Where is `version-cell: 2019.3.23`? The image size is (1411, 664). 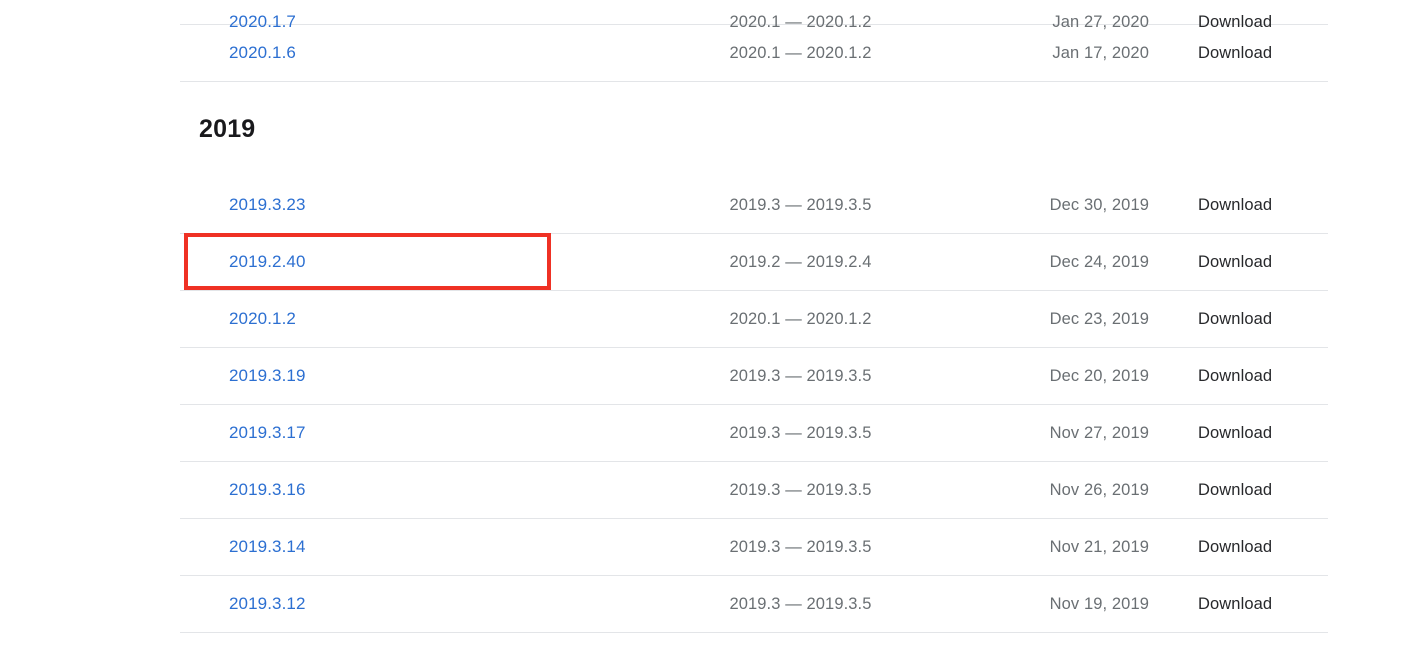
version-cell: 2019.3.23 is located at coordinates (406, 205).